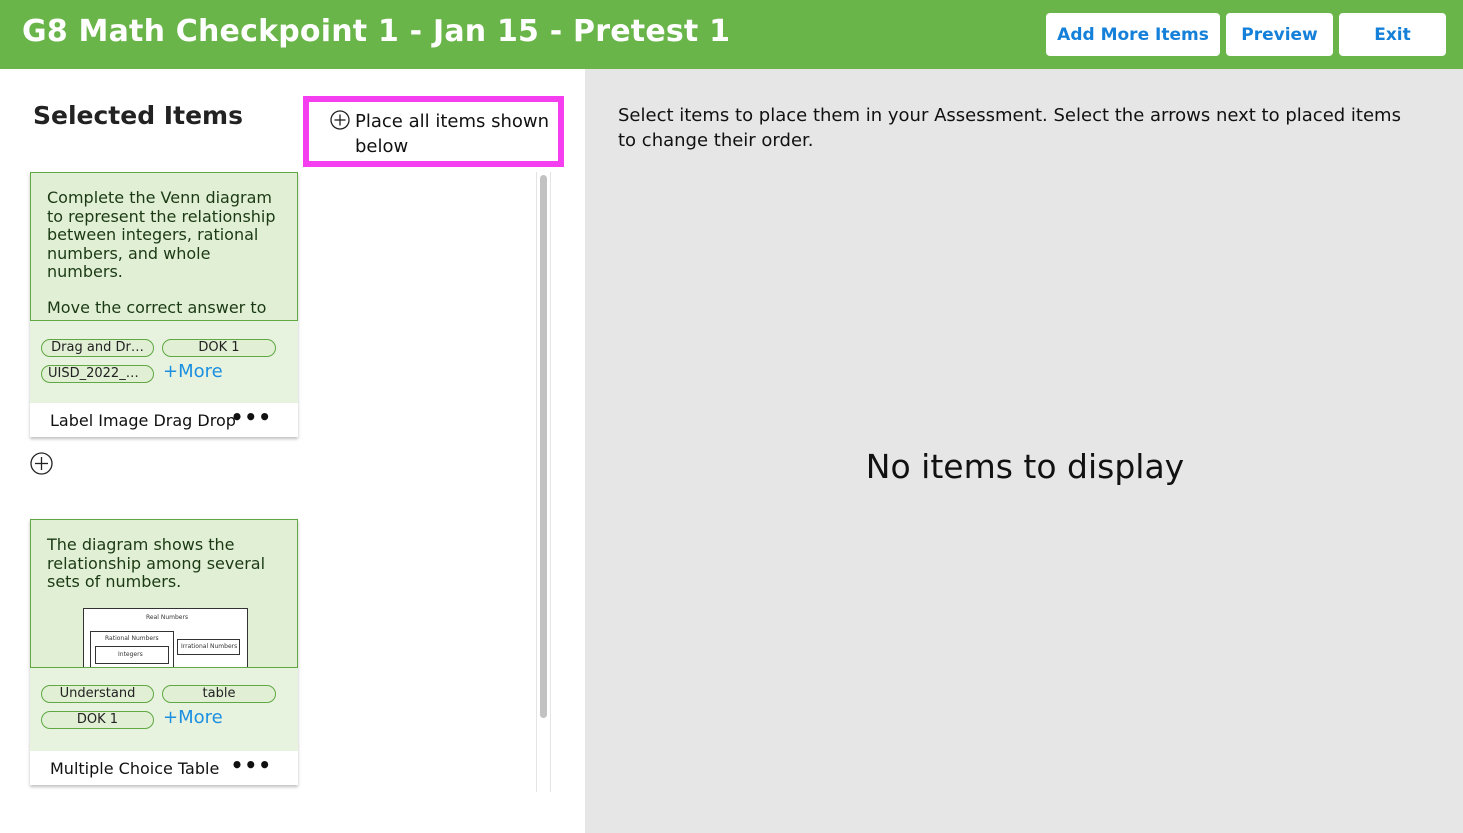 The width and height of the screenshot is (1463, 833). Describe the element at coordinates (219, 694) in the screenshot. I see `item-tag: table` at that location.